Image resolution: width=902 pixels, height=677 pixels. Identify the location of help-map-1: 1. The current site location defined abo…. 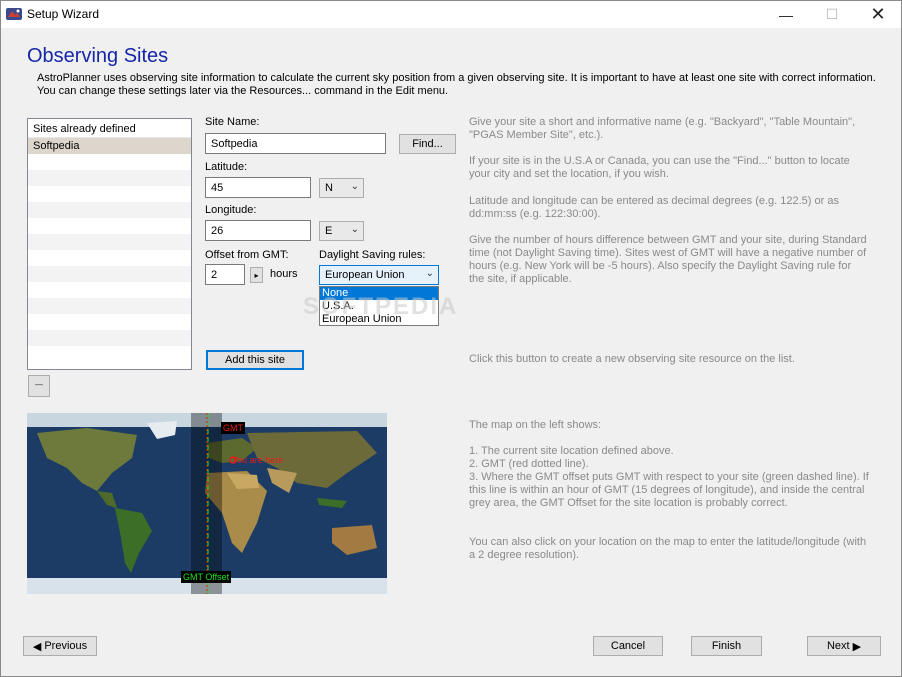
(571, 451).